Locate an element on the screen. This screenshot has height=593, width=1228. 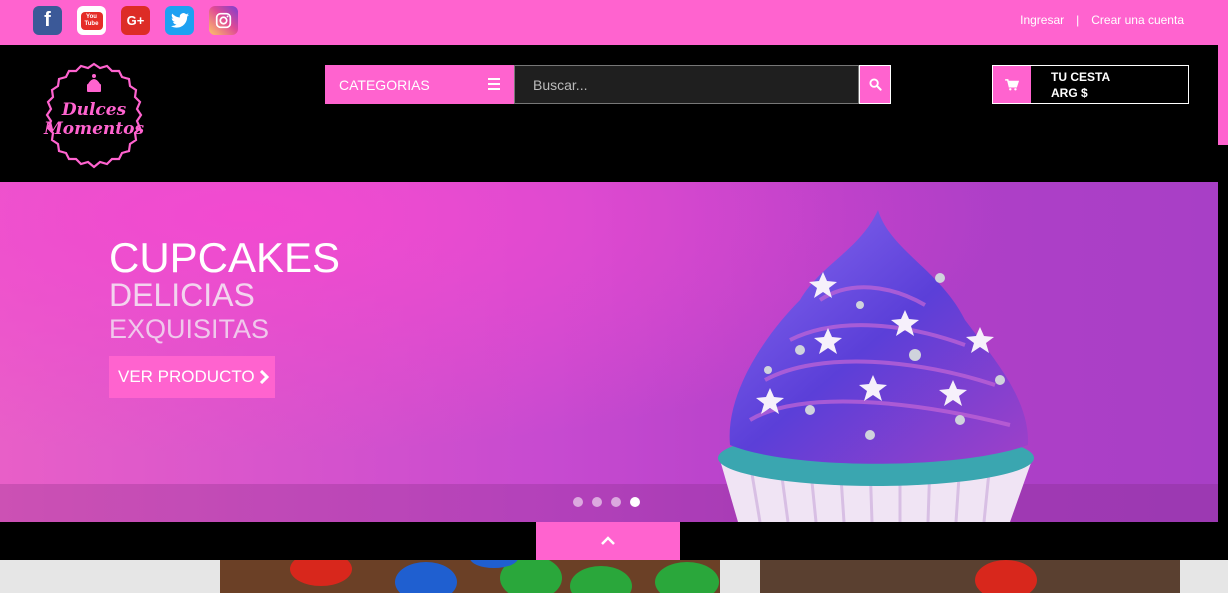
hero-title: CUPCAKES is located at coordinates (225, 257).